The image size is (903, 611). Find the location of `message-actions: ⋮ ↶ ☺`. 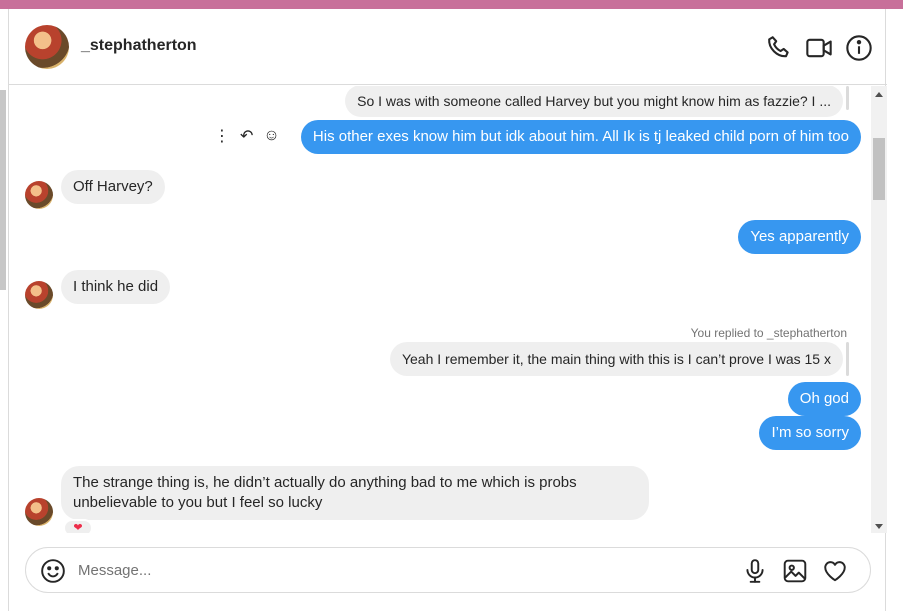

message-actions: ⋮ ↶ ☺ is located at coordinates (247, 136).